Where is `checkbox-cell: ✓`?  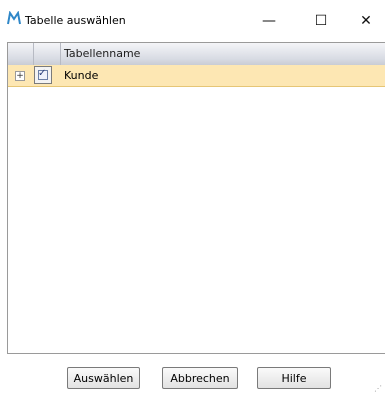 checkbox-cell: ✓ is located at coordinates (43, 75).